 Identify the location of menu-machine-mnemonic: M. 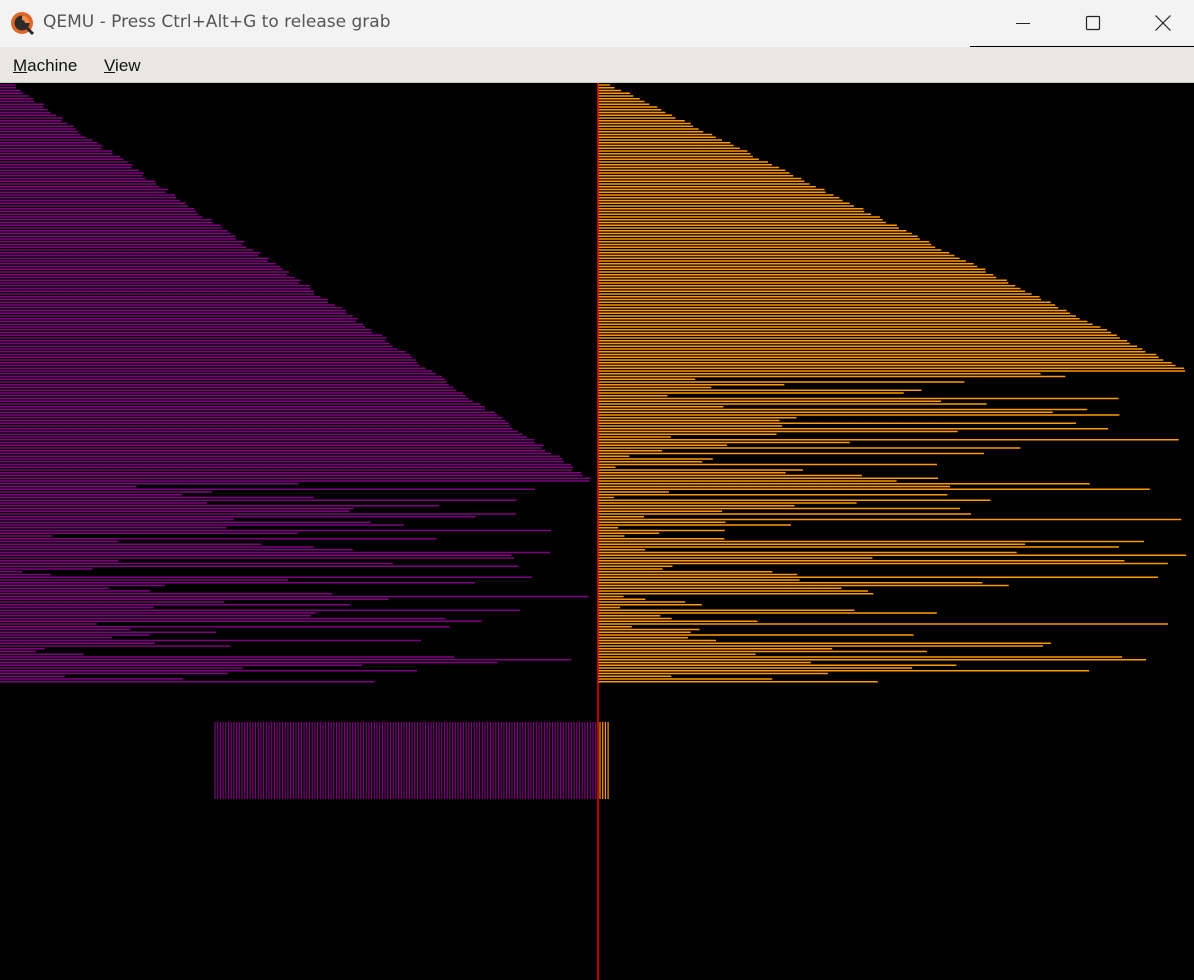
(20, 65).